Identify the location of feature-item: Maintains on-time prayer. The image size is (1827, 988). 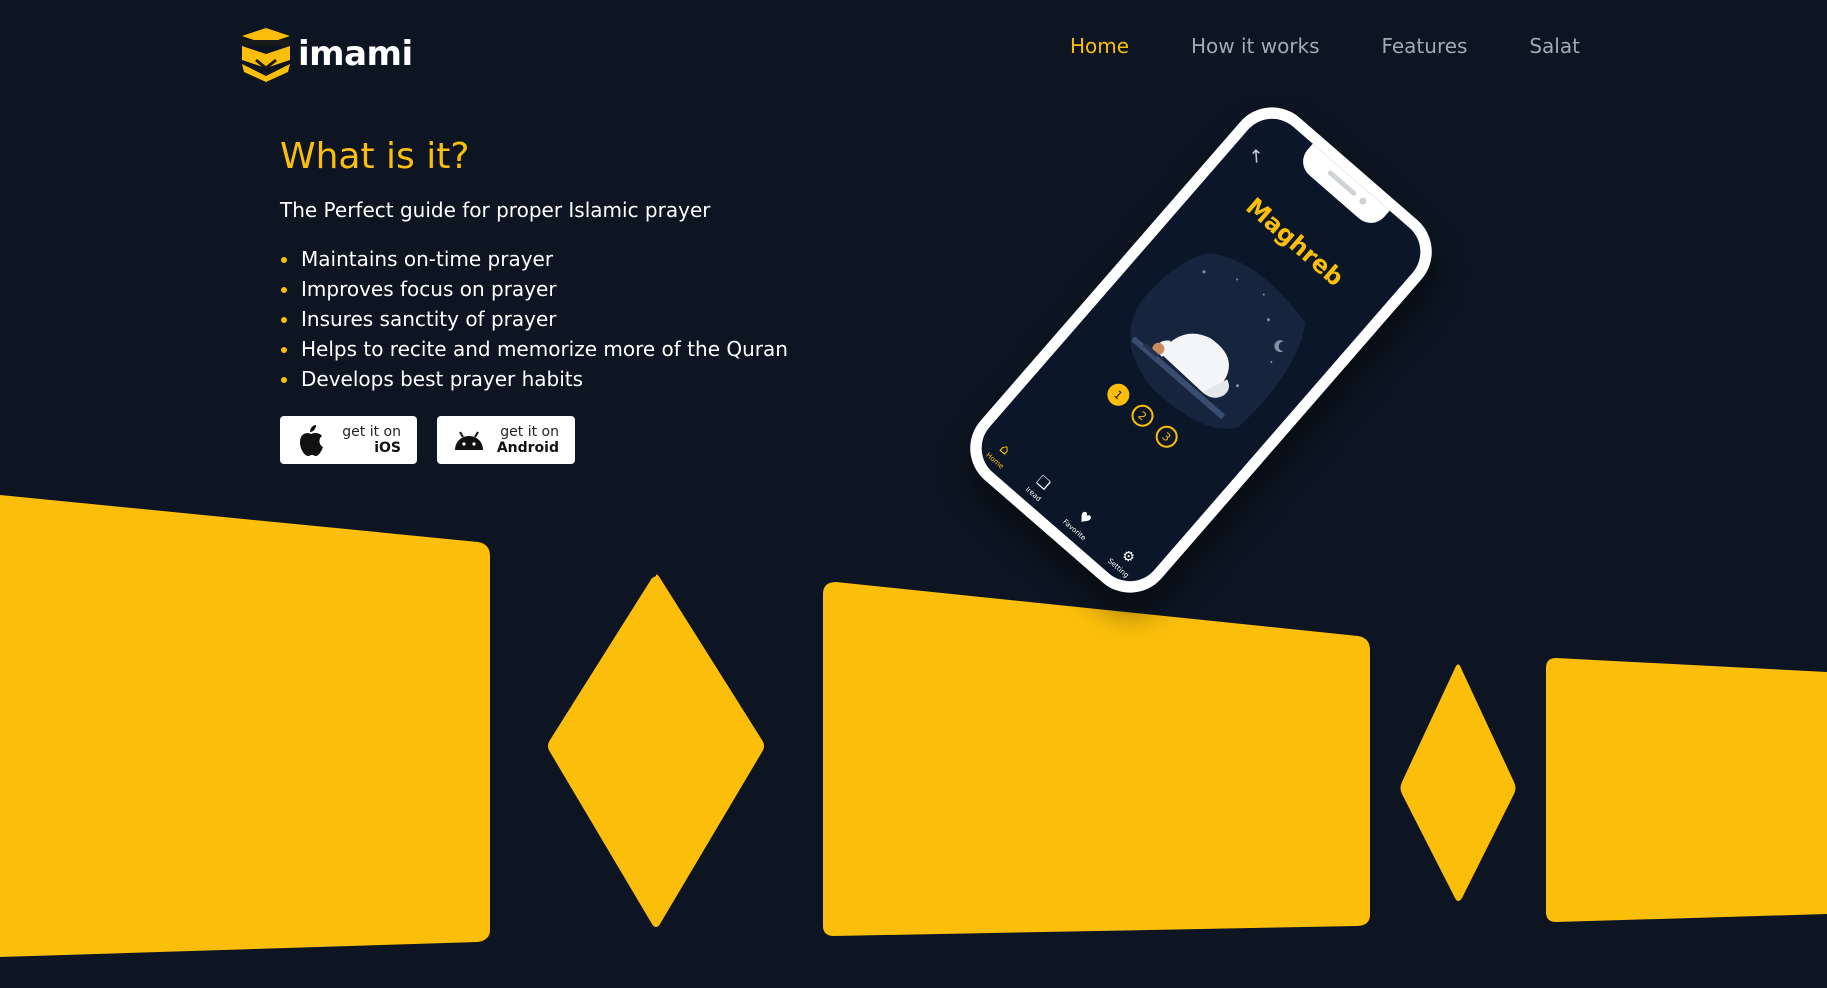
(590, 259).